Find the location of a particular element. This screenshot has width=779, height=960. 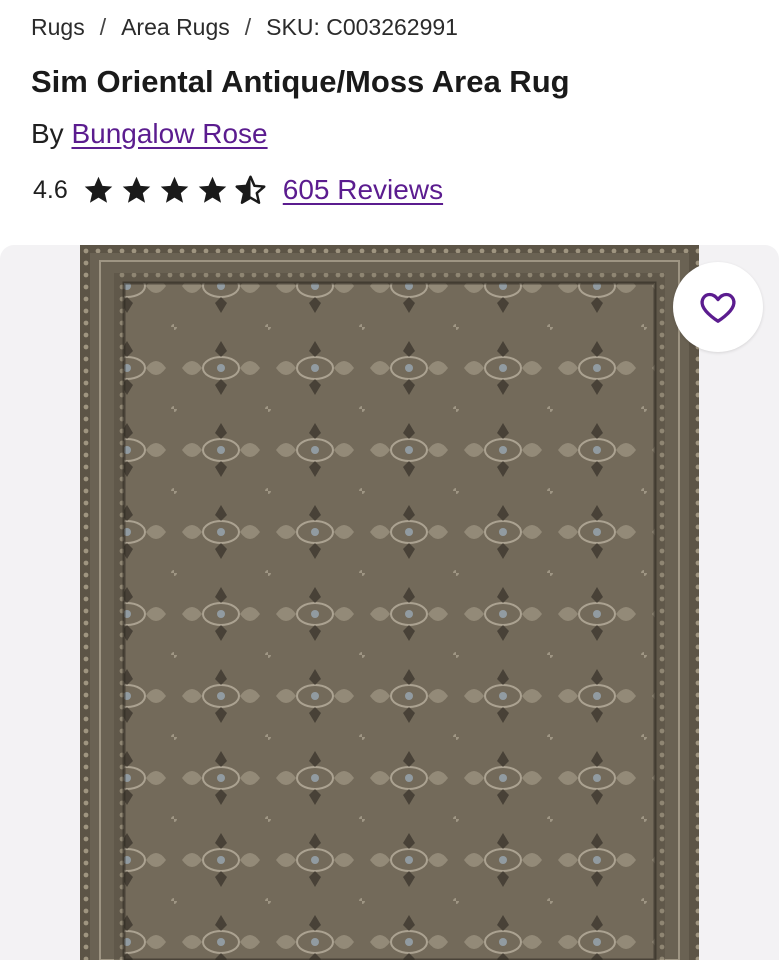

brand-line: By Bungalow Rose is located at coordinates (149, 134).